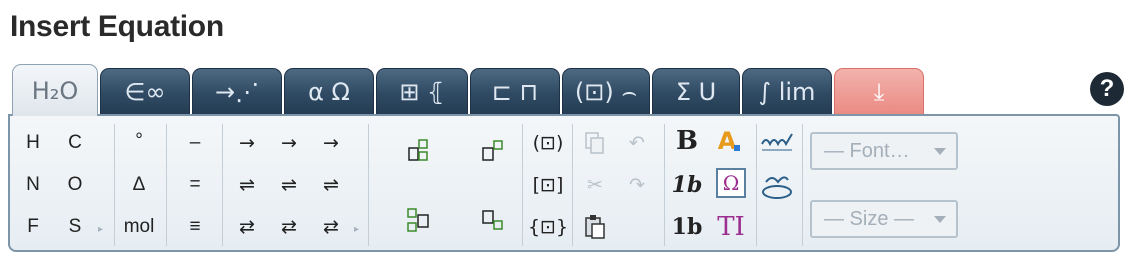  Describe the element at coordinates (195, 185) in the screenshot. I see `double-bond-button: =` at that location.